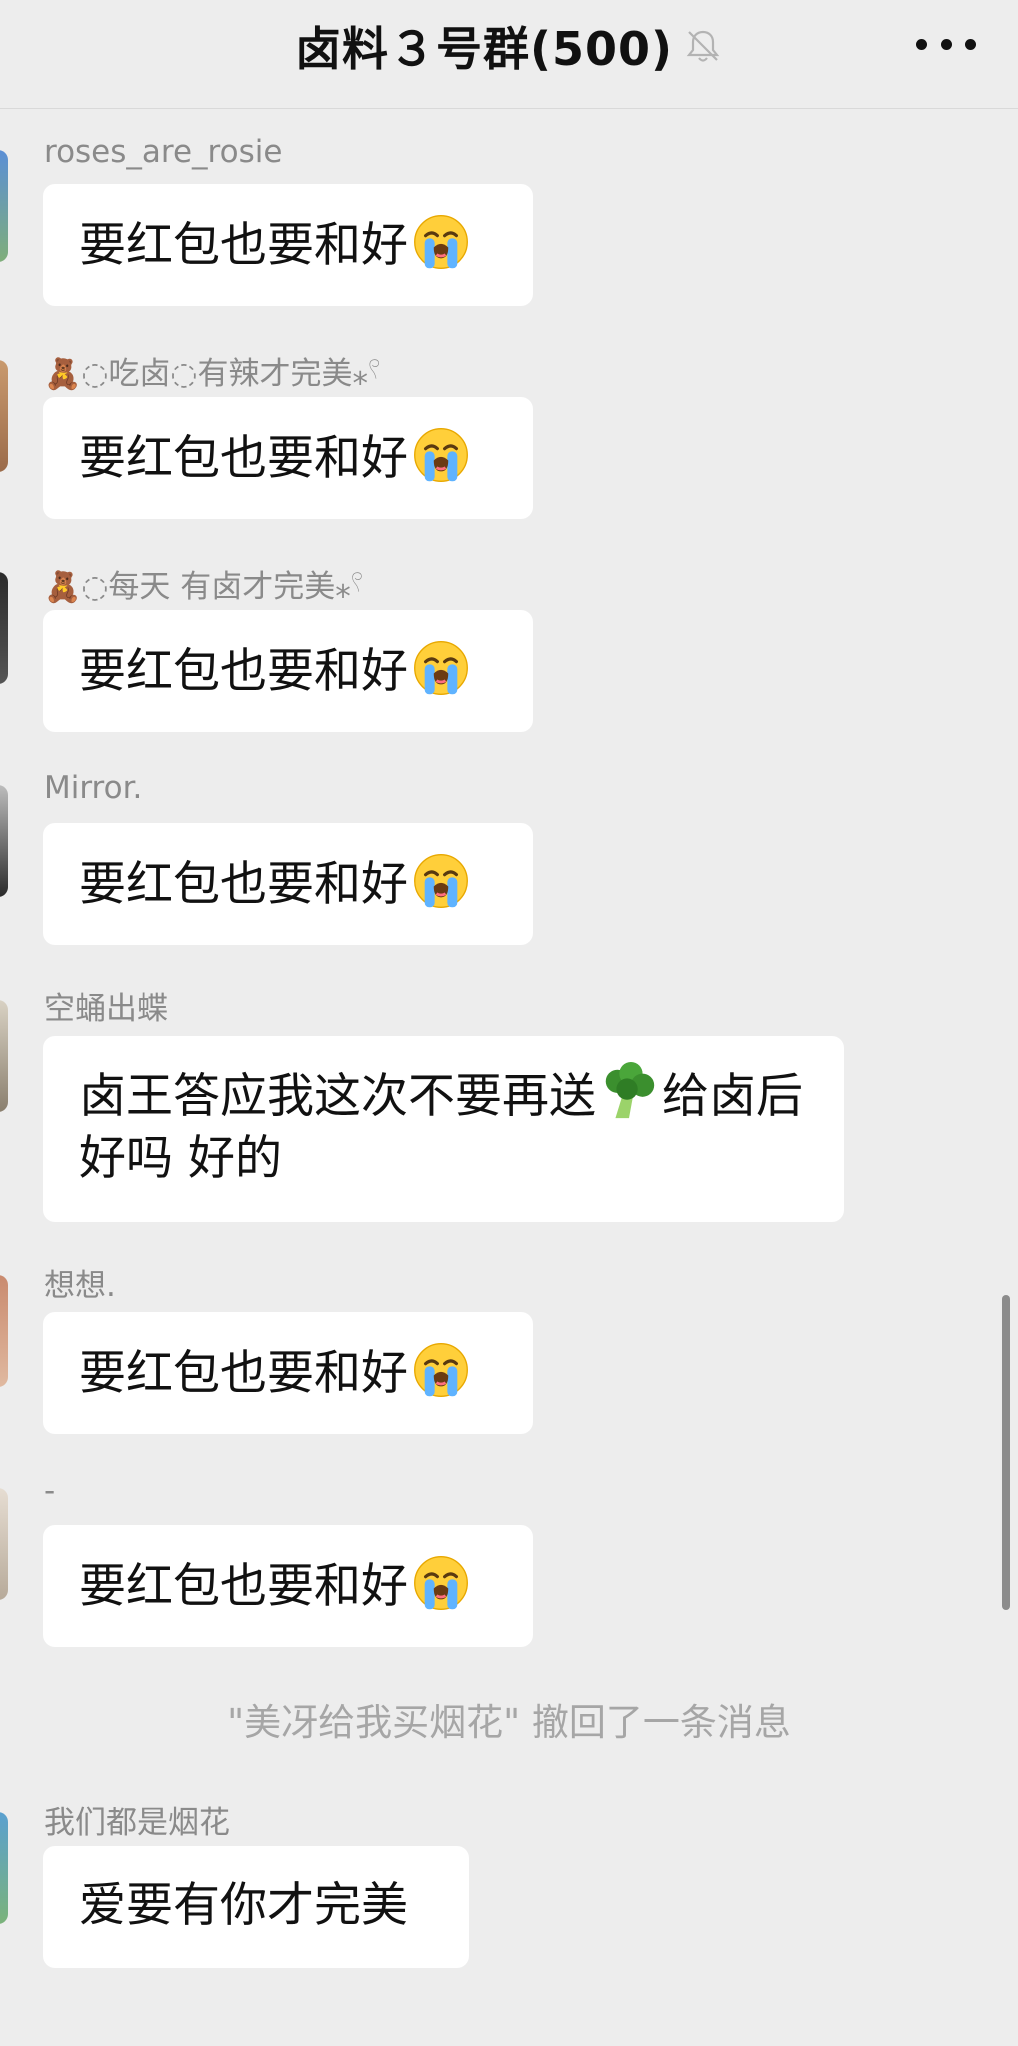 Image resolution: width=1018 pixels, height=2046 pixels. Describe the element at coordinates (93, 788) in the screenshot. I see `sender-name: Mirror.` at that location.